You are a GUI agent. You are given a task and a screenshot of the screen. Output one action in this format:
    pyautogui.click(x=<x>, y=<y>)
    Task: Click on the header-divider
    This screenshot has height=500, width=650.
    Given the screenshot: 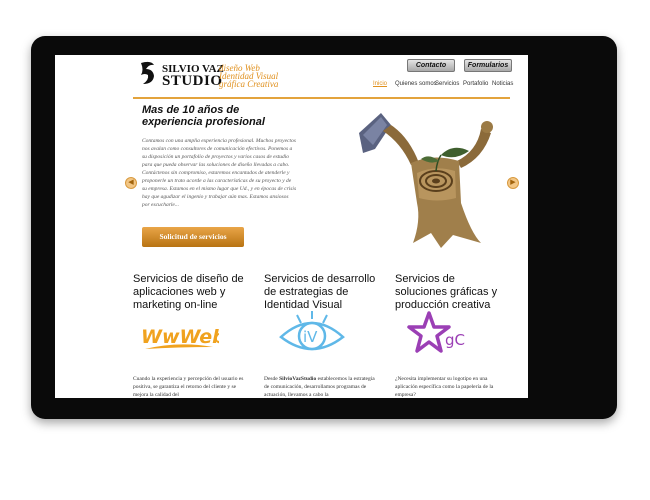 What is the action you would take?
    pyautogui.click(x=321, y=98)
    